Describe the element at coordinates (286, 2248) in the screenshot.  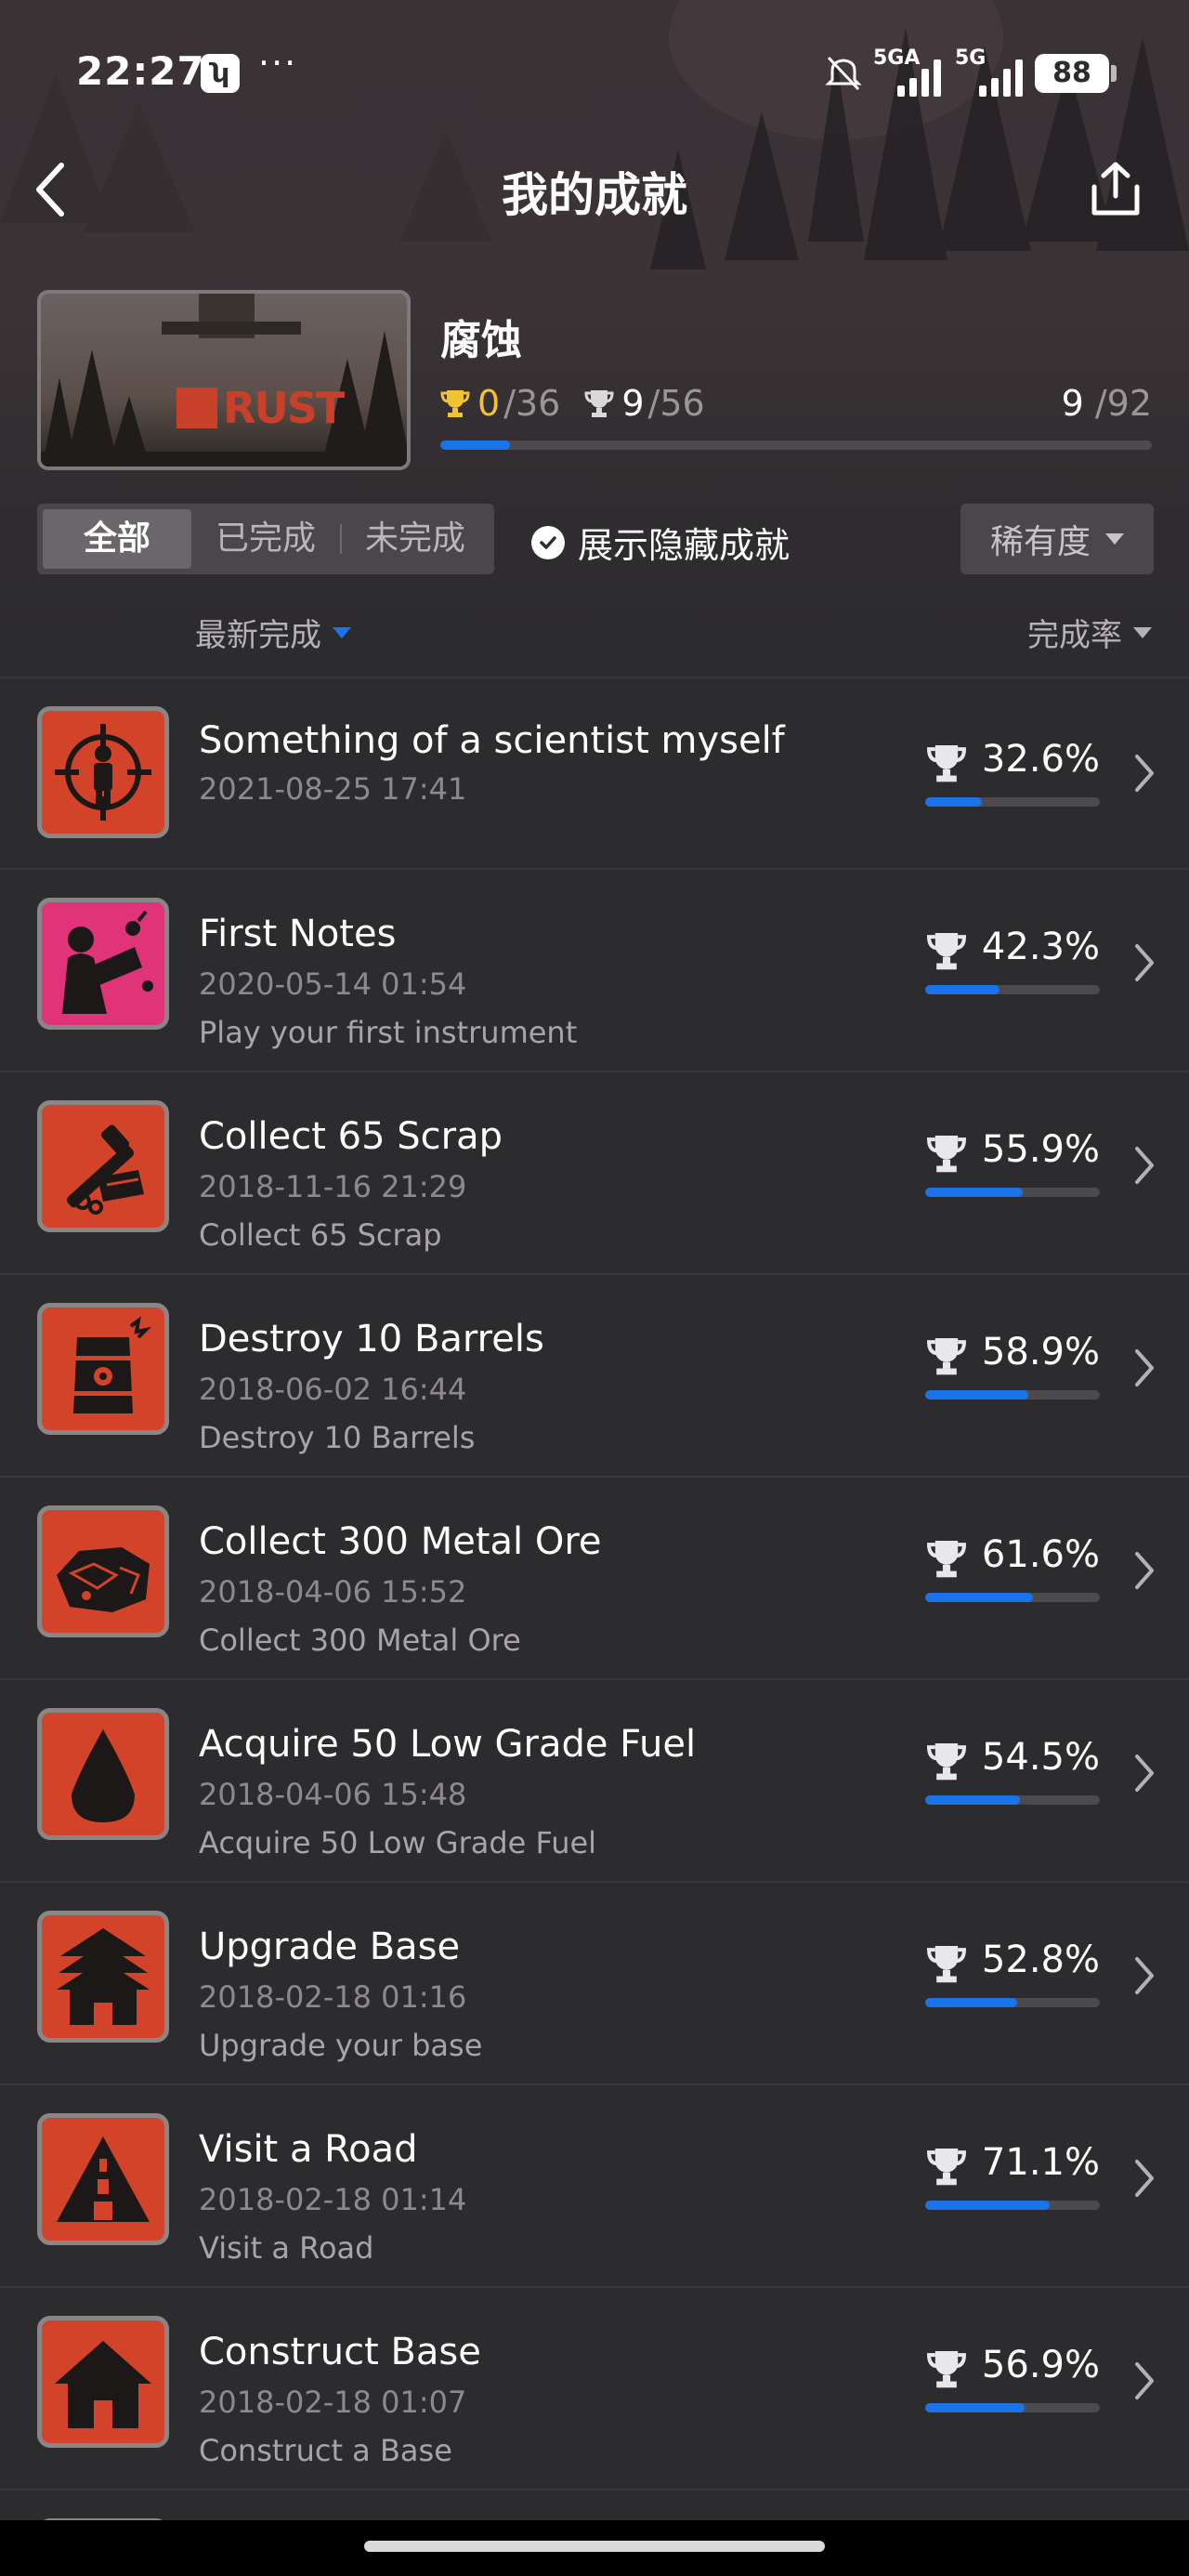
I see `achievement-description: Visit a Road` at that location.